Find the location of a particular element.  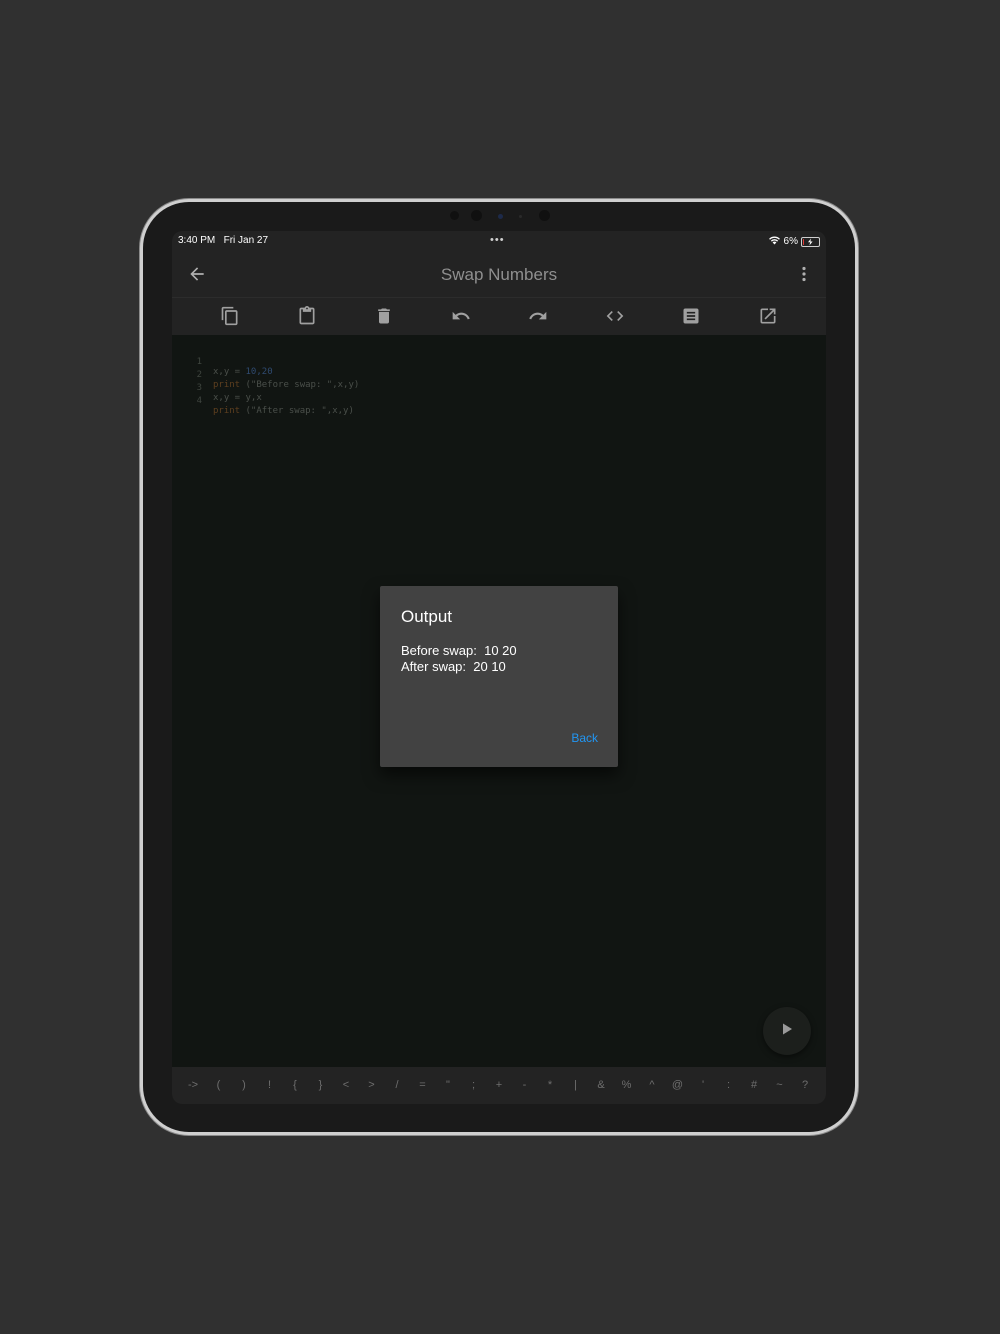

run-button is located at coordinates (787, 1031).